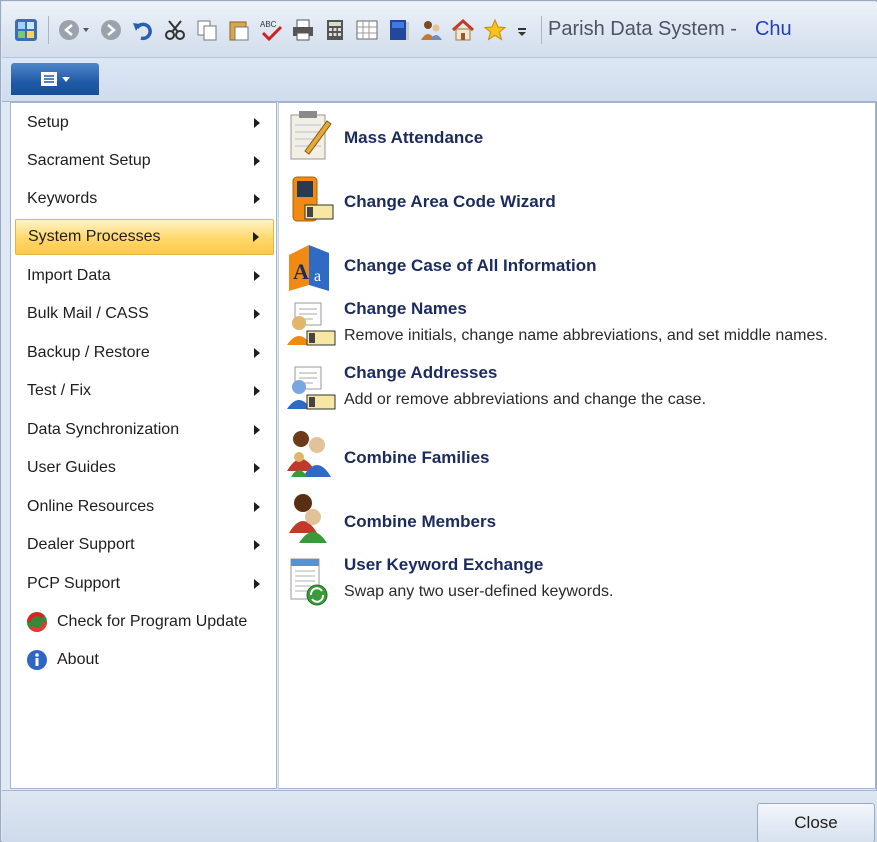 The height and width of the screenshot is (842, 877). What do you see at coordinates (439, 816) in the screenshot?
I see `menu-footer: Close` at bounding box center [439, 816].